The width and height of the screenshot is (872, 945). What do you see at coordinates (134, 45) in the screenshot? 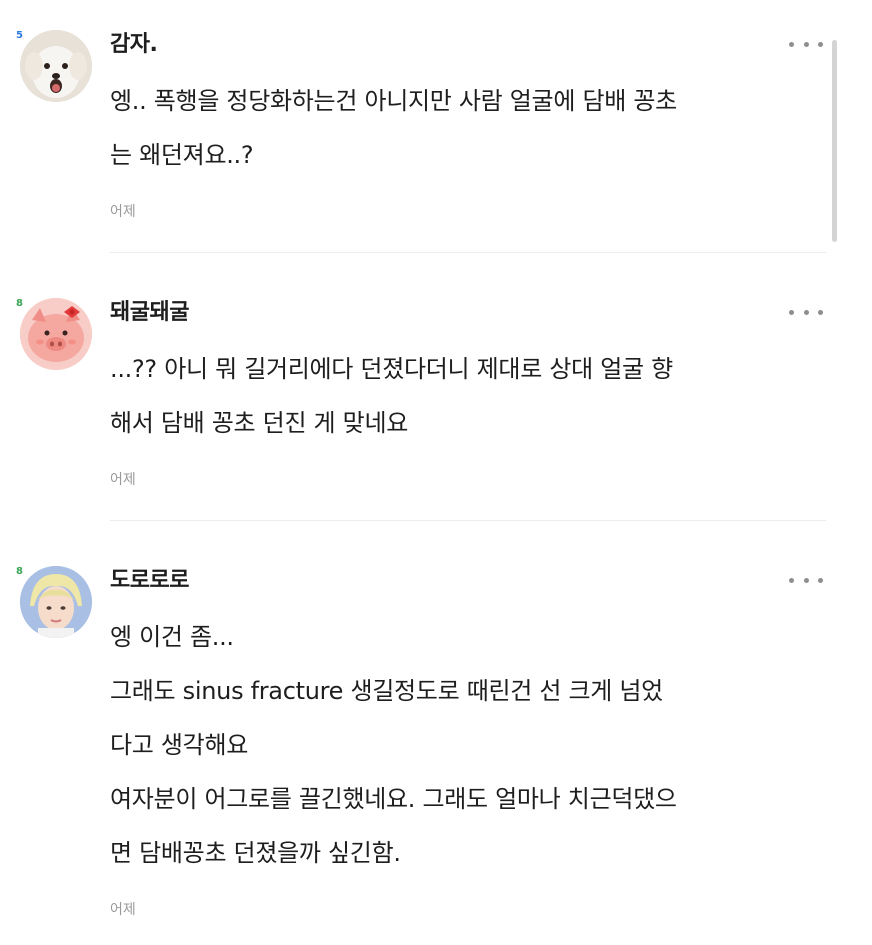
I see `comment-nickname: 감자.` at bounding box center [134, 45].